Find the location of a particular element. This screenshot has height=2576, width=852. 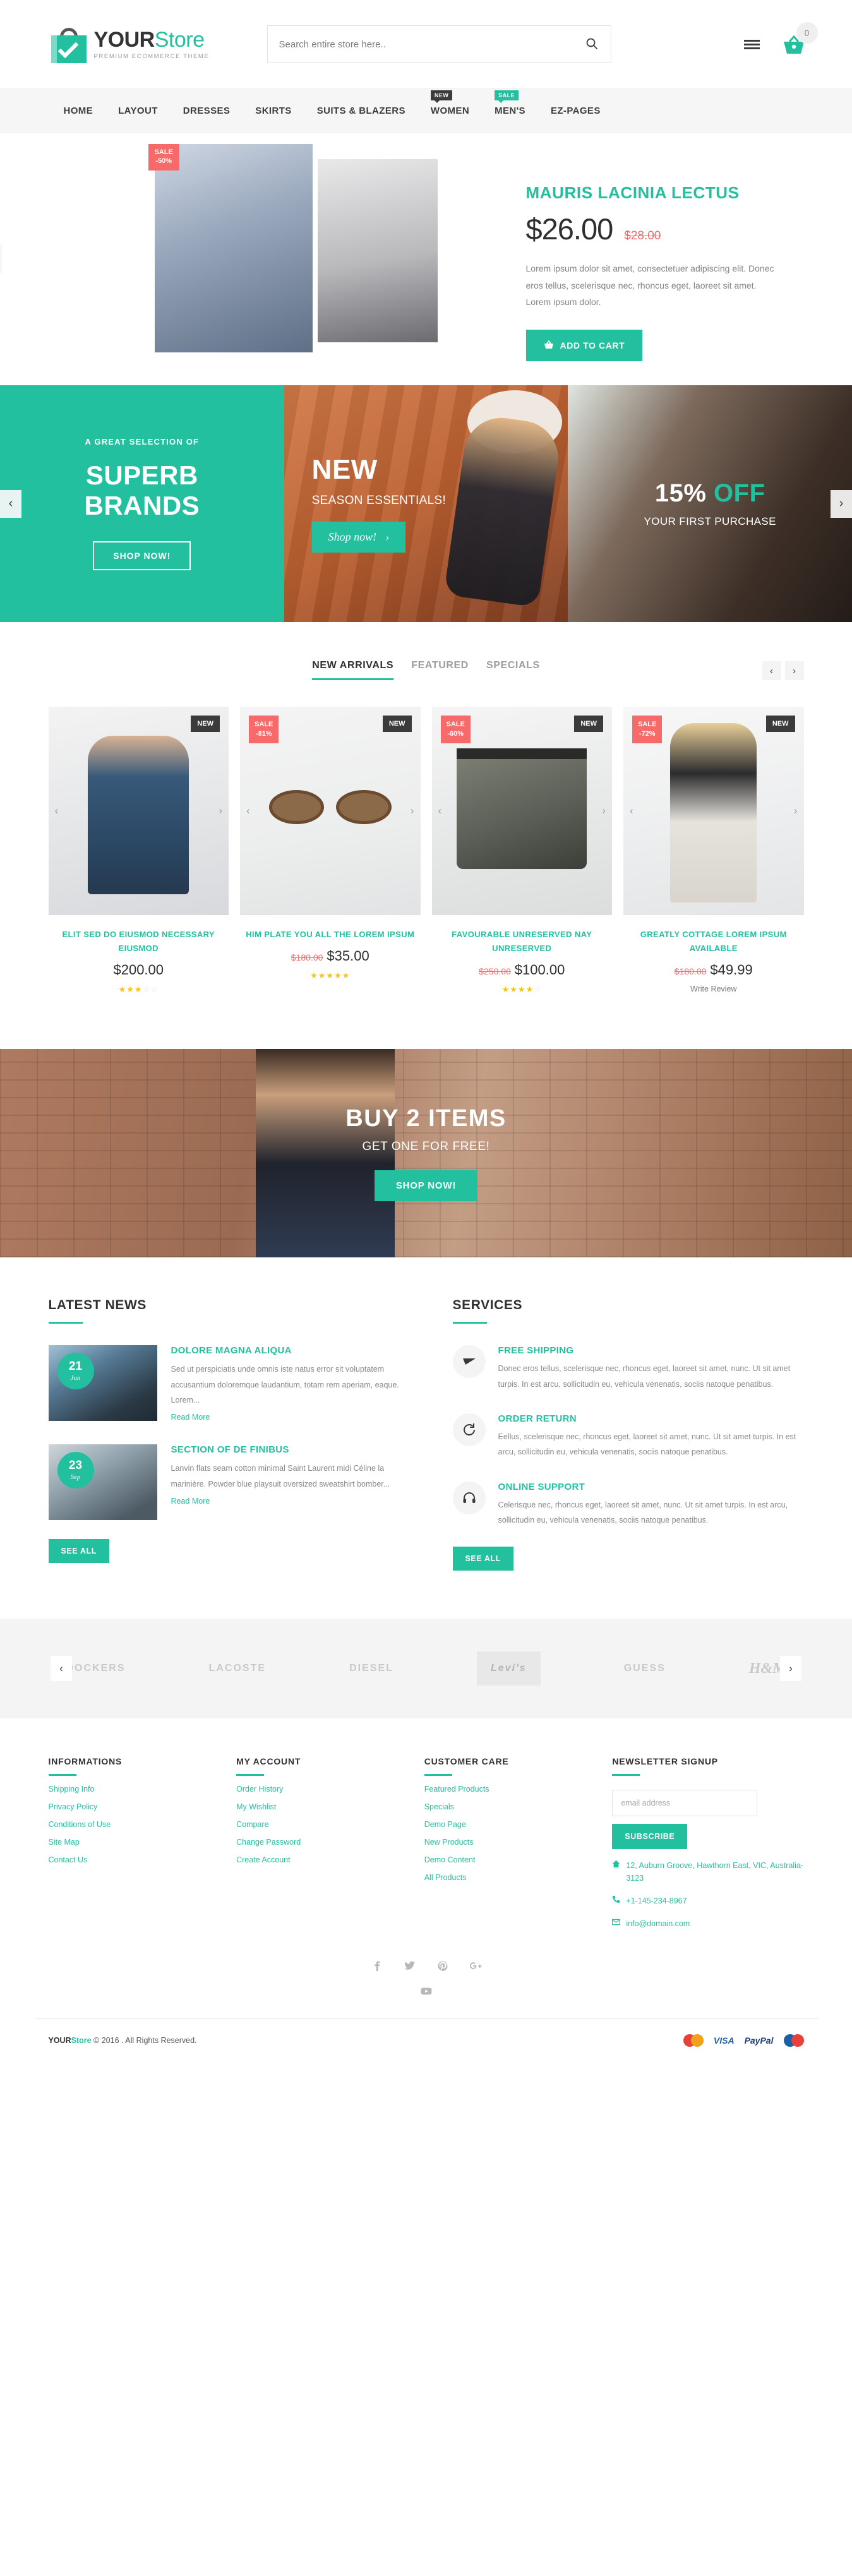

footer-link-site-map: Site Map is located at coordinates (132, 1842).